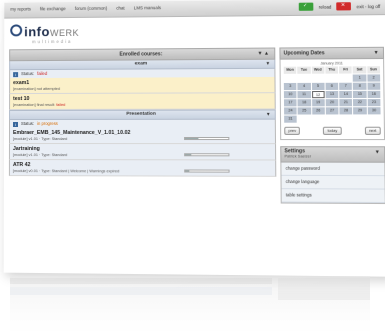 Image resolution: width=385 pixels, height=334 pixels. What do you see at coordinates (372, 130) in the screenshot?
I see `calendar-next-button: next` at bounding box center [372, 130].